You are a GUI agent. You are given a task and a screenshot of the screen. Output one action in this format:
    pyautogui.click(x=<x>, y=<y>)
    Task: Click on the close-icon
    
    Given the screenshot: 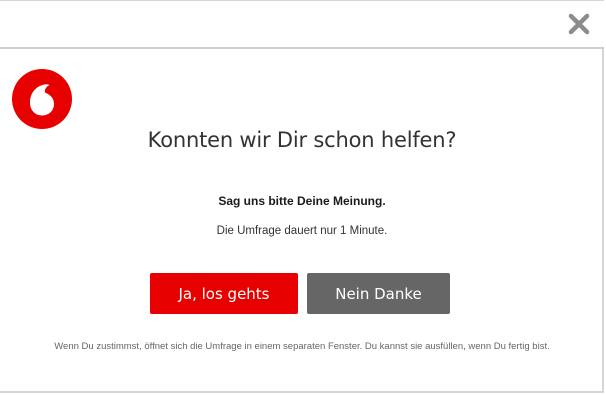 What is the action you would take?
    pyautogui.click(x=579, y=24)
    